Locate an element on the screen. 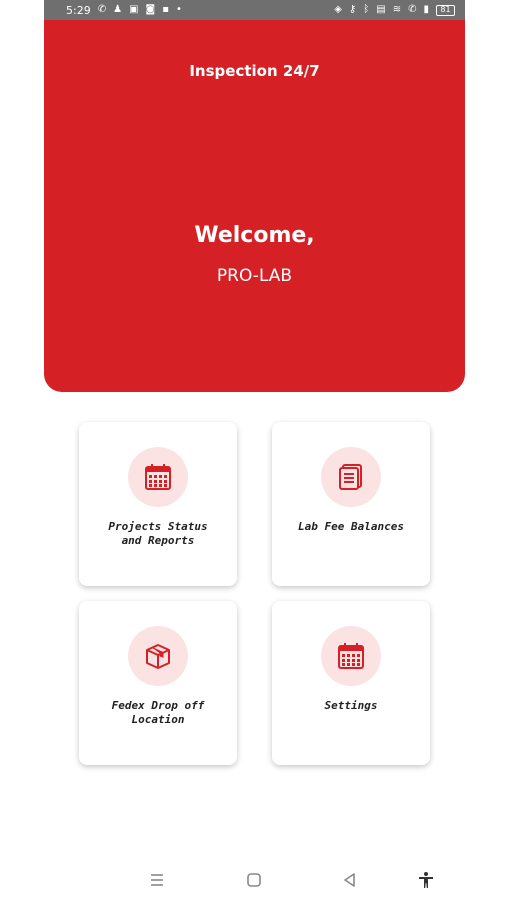 Image resolution: width=507 pixels, height=900 pixels. accessibility-button is located at coordinates (426, 880).